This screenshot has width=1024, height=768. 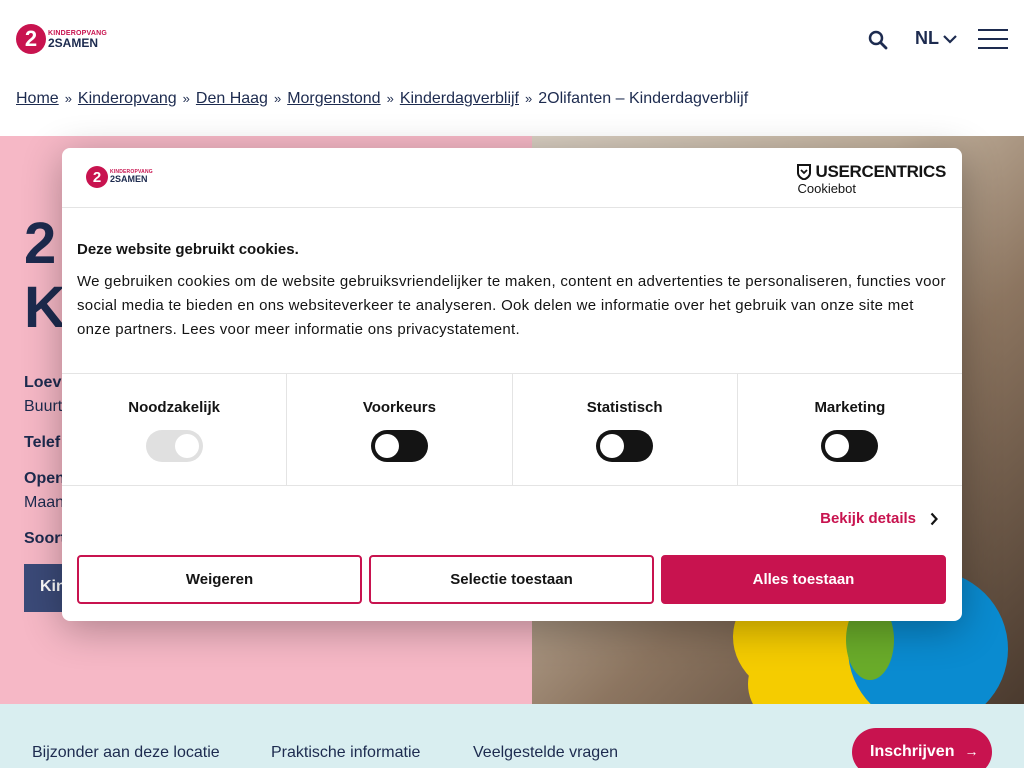 I want to click on usercentrics-label: USERCENTRICS, so click(x=880, y=171).